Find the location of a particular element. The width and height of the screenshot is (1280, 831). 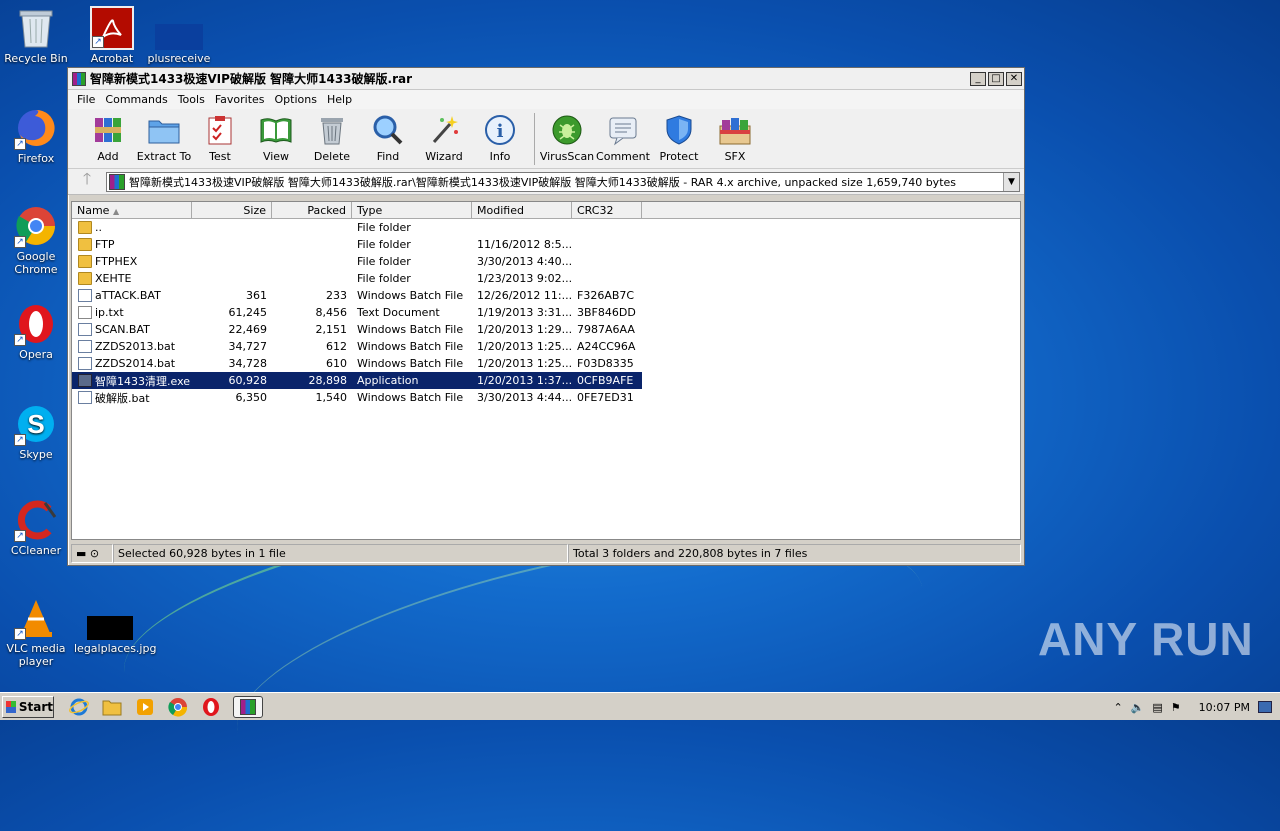

info-button: i Info is located at coordinates (500, 138).